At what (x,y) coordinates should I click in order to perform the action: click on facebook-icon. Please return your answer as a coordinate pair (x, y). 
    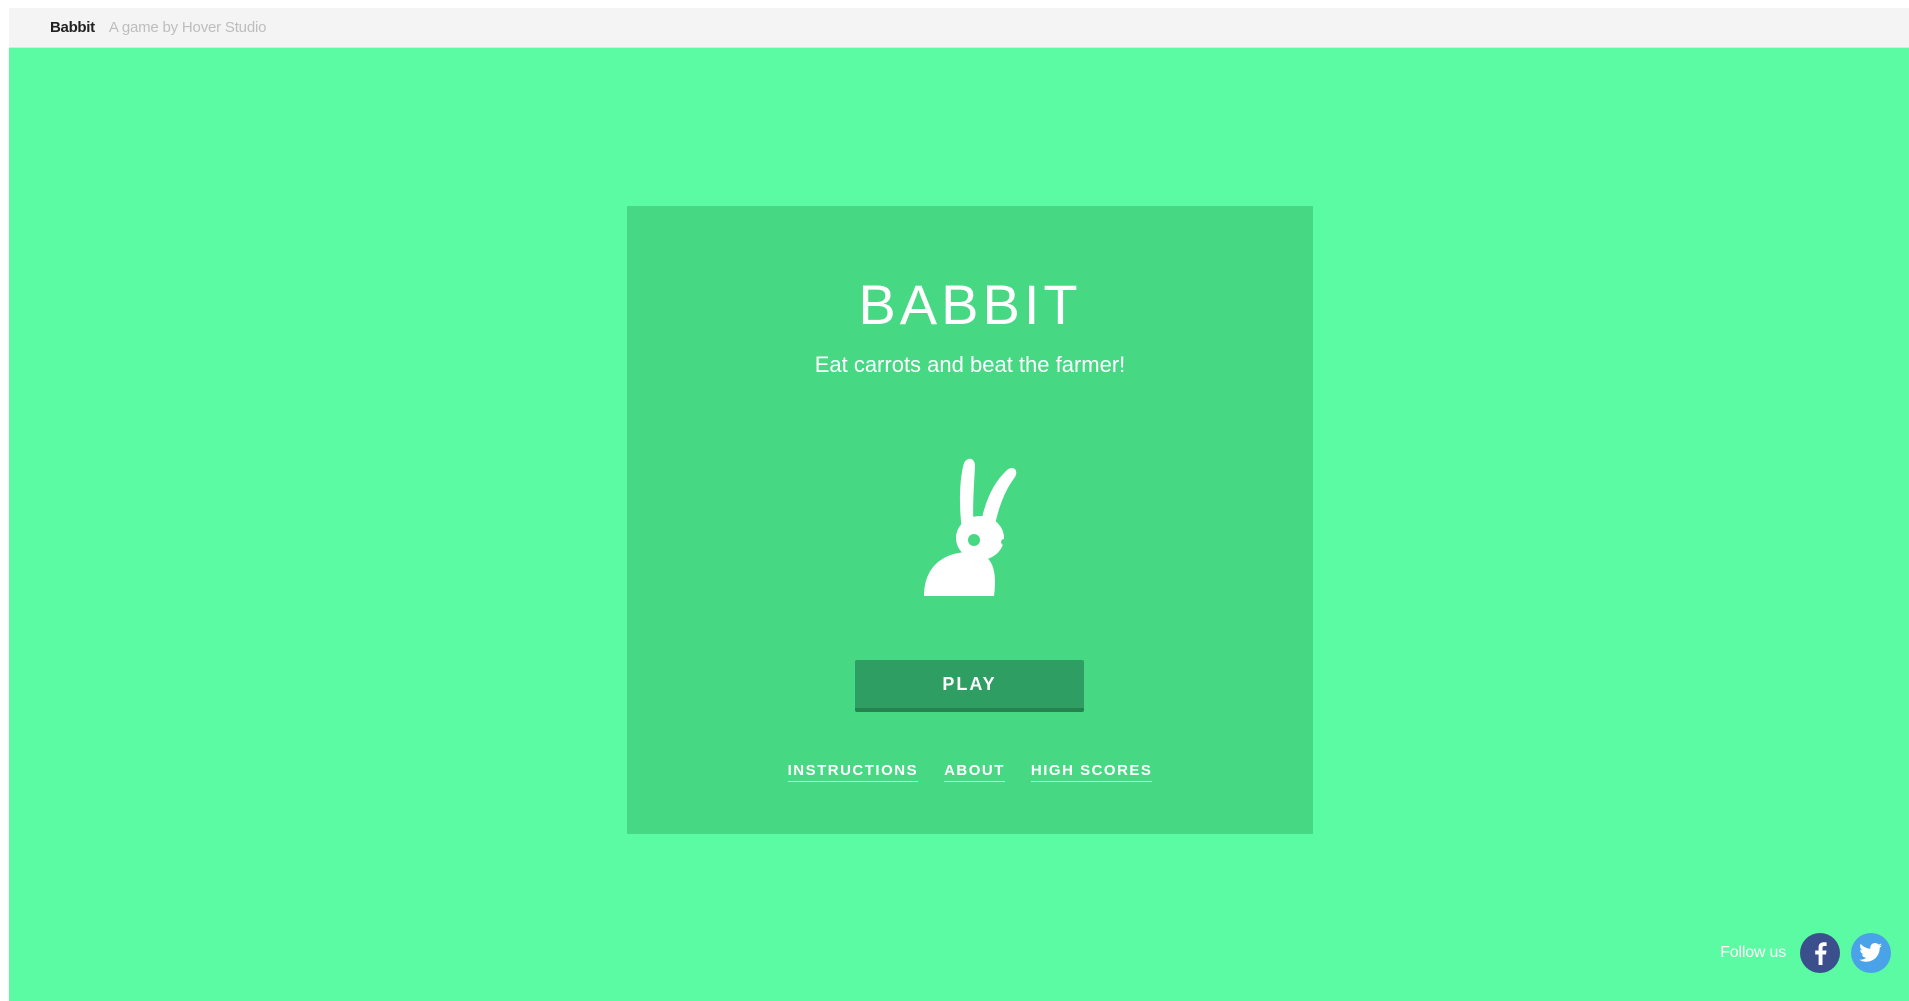
    Looking at the image, I should click on (1821, 953).